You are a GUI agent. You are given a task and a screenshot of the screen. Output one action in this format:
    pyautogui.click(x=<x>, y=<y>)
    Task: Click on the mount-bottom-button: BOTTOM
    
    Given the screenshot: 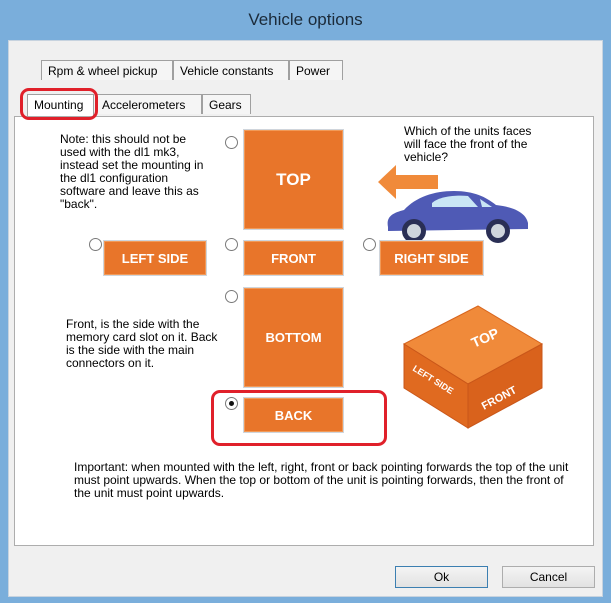 What is the action you would take?
    pyautogui.click(x=293, y=337)
    